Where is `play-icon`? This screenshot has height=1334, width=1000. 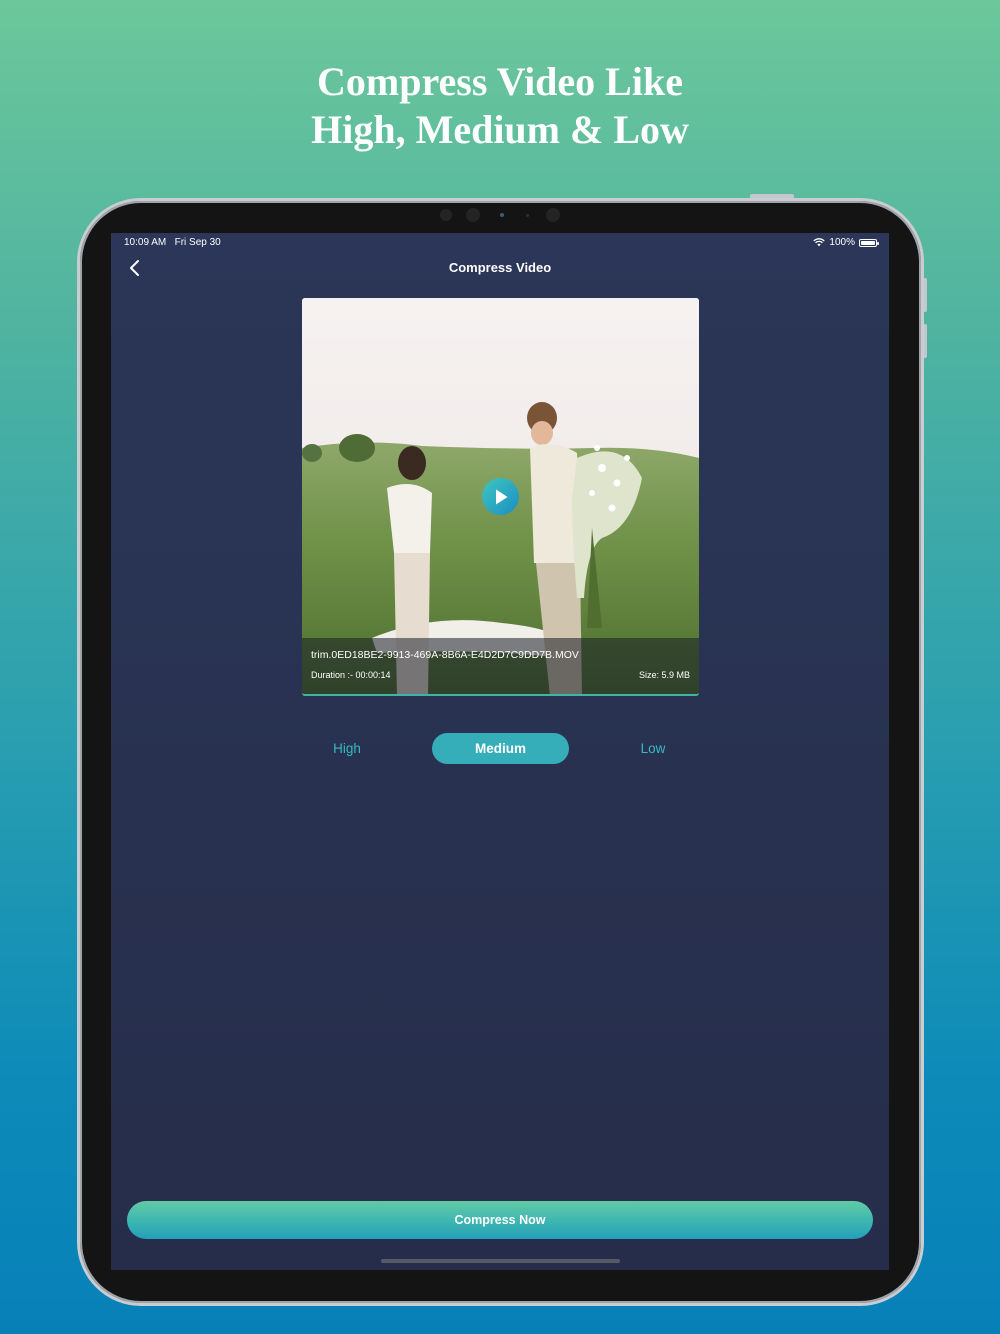 play-icon is located at coordinates (501, 496).